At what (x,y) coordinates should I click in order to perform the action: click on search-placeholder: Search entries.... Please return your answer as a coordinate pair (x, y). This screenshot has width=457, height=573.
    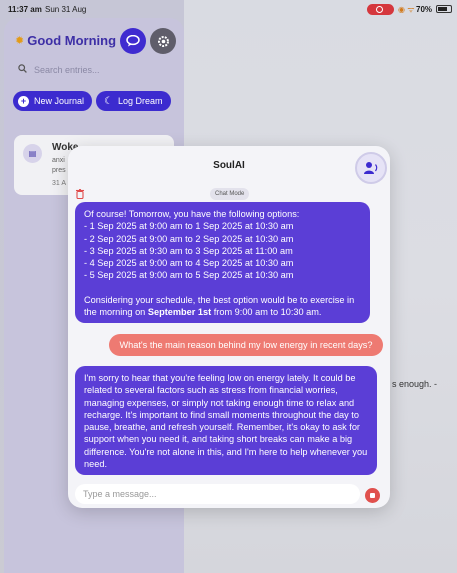
    Looking at the image, I should click on (67, 69).